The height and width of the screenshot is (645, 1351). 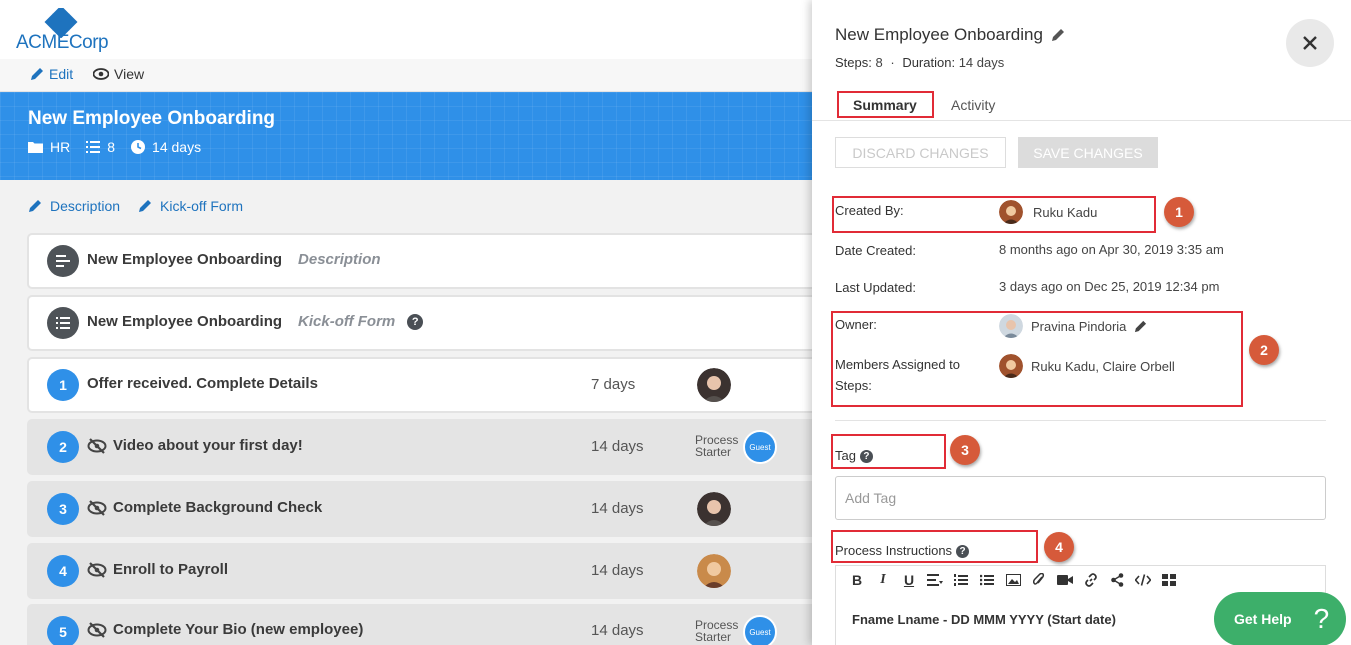 What do you see at coordinates (885, 105) in the screenshot?
I see `tab-summary: Summary` at bounding box center [885, 105].